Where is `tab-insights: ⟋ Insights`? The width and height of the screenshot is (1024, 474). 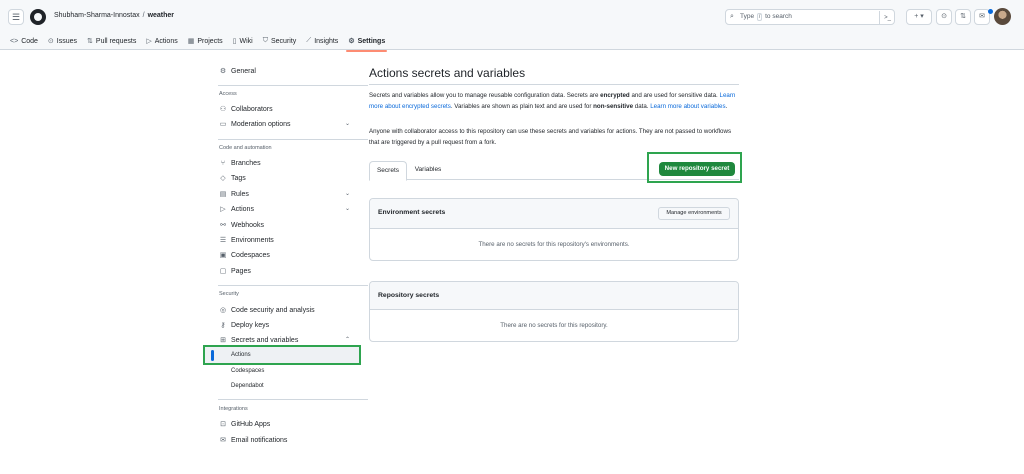 tab-insights: ⟋ Insights is located at coordinates (322, 41).